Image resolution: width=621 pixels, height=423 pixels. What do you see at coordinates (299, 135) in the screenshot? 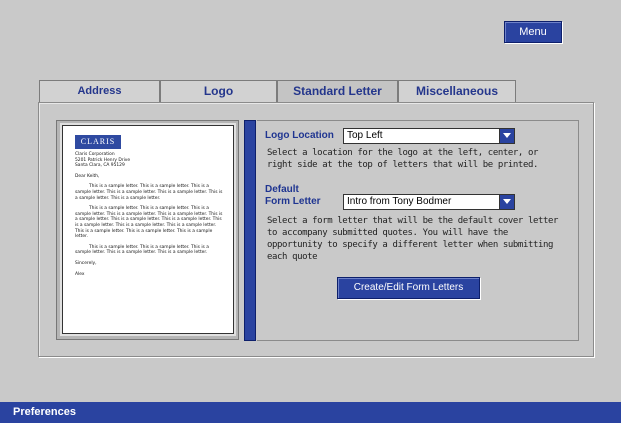
I see `logo-location-label: Logo Location` at bounding box center [299, 135].